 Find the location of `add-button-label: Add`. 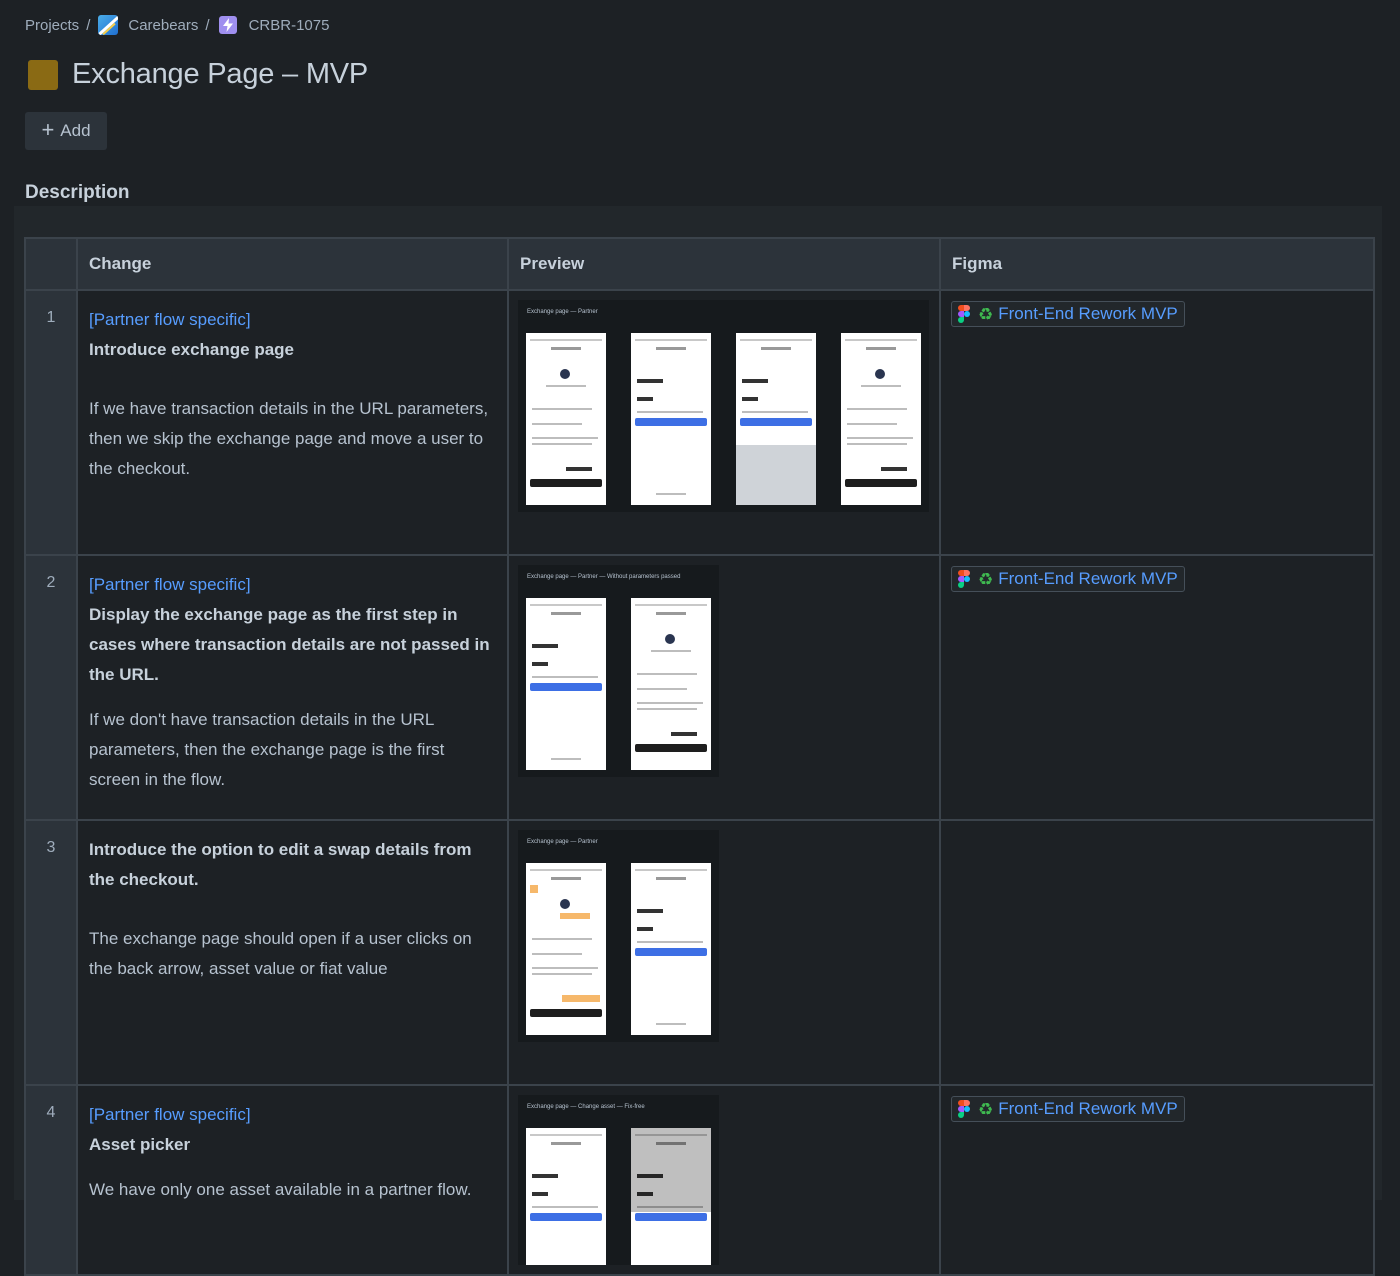

add-button-label: Add is located at coordinates (75, 130).